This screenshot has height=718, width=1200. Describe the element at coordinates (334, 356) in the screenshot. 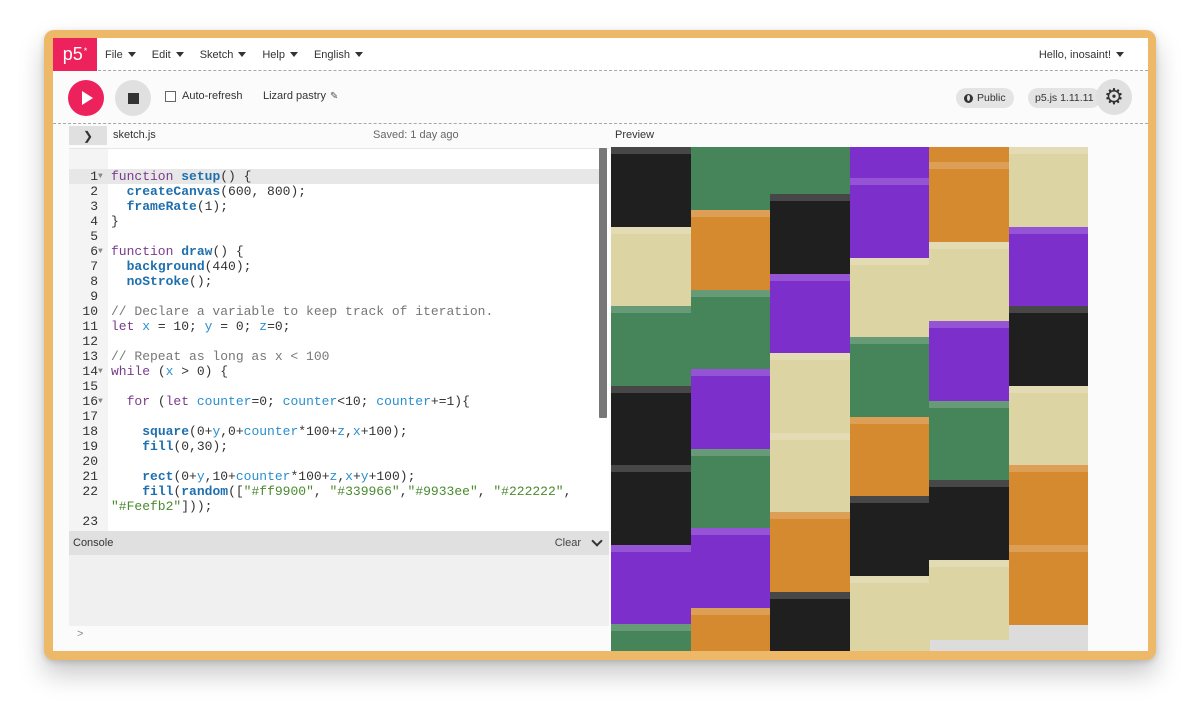

I see `code-line: 13 // Repeat as long as x < 100` at that location.